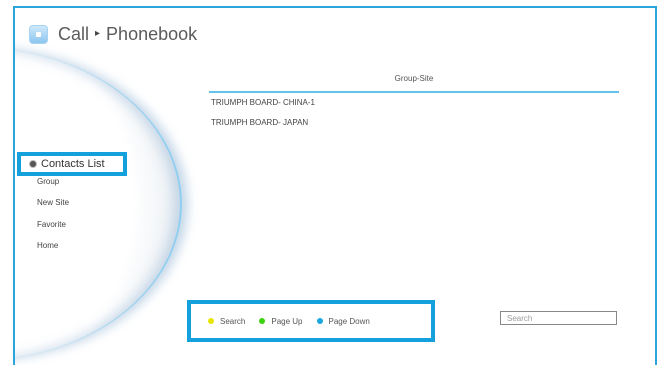  I want to click on page-up-action: Page Up, so click(281, 321).